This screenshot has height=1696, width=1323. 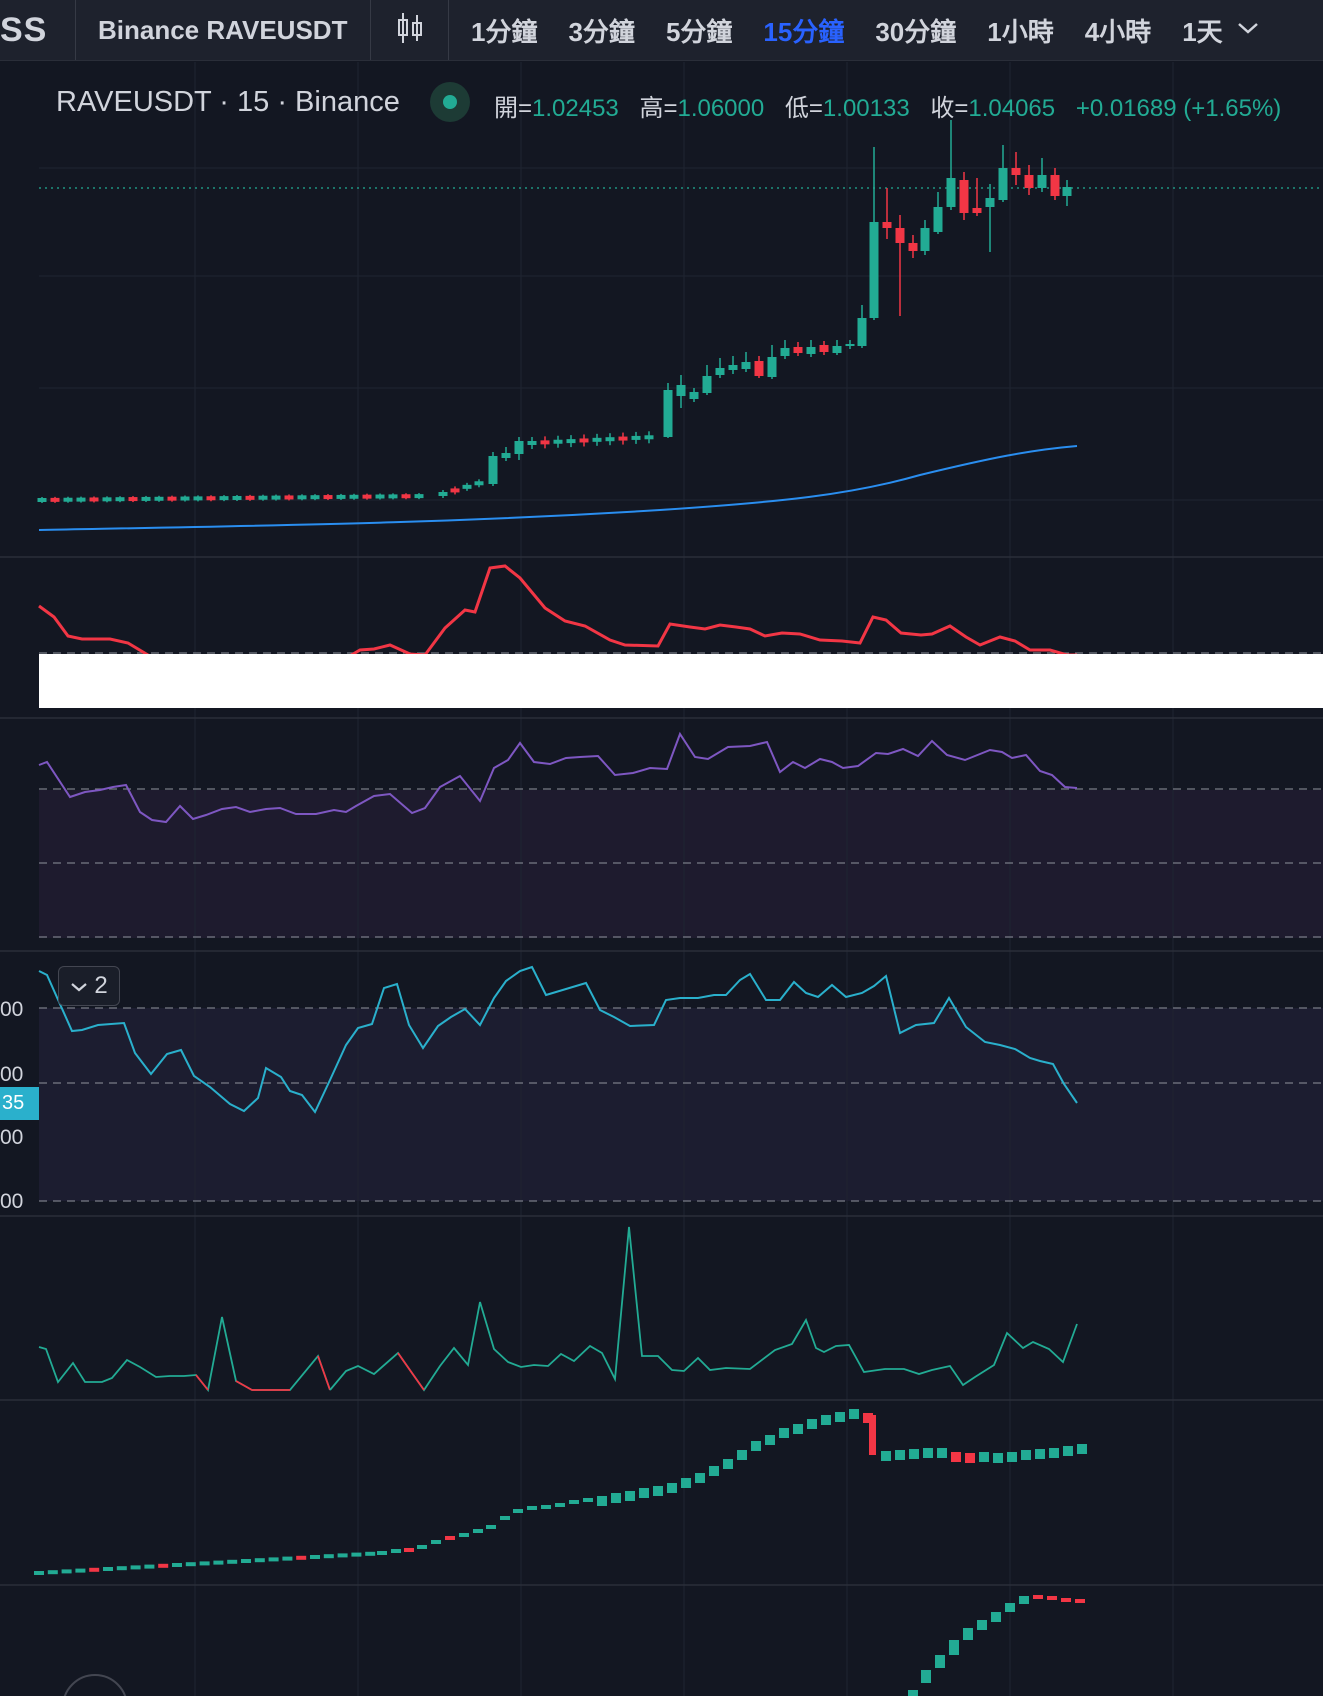 I want to click on low-label: 低=, so click(x=803, y=108).